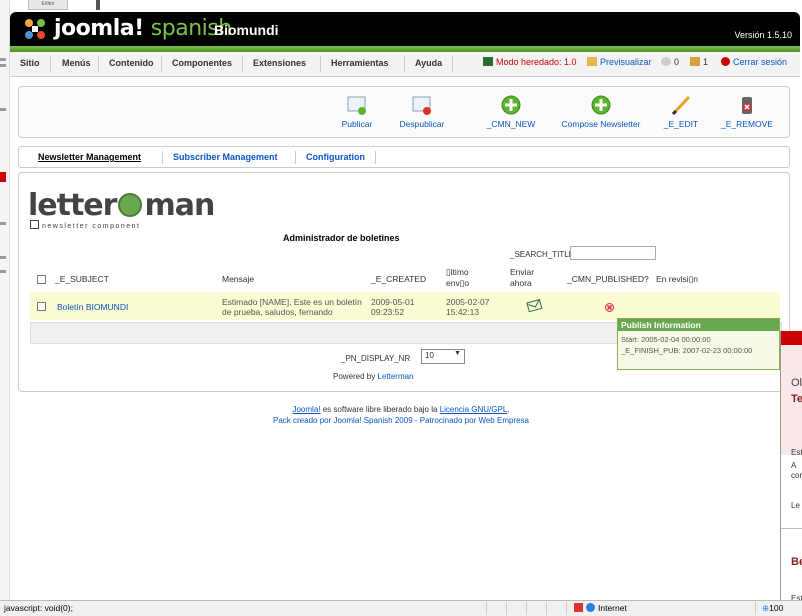 This screenshot has height=616, width=802. Describe the element at coordinates (443, 356) in the screenshot. I see `display-number-select: 10 ▼` at that location.